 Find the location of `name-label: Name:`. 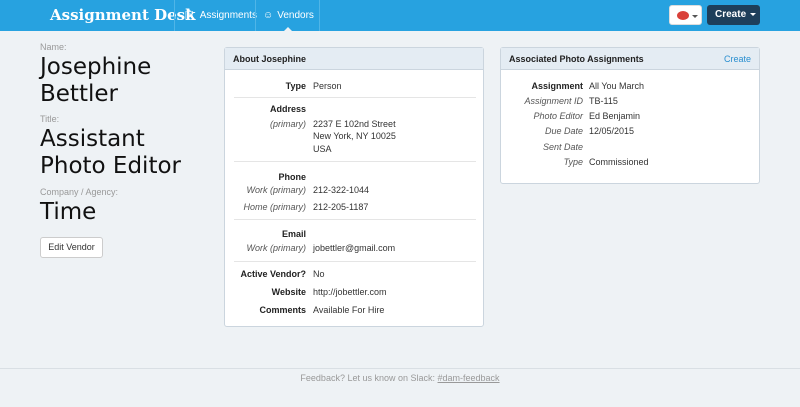

name-label: Name: is located at coordinates (53, 47).